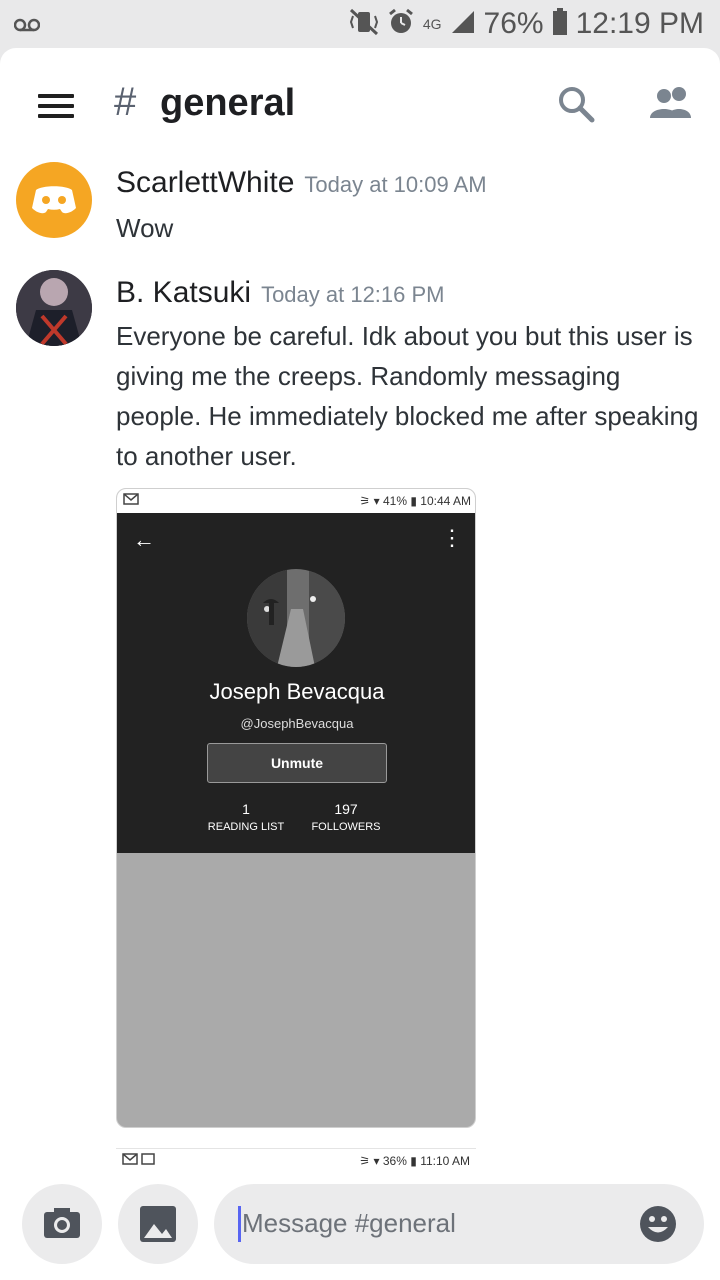  What do you see at coordinates (445, 501) in the screenshot?
I see `attachment-time: 10:44 AM` at bounding box center [445, 501].